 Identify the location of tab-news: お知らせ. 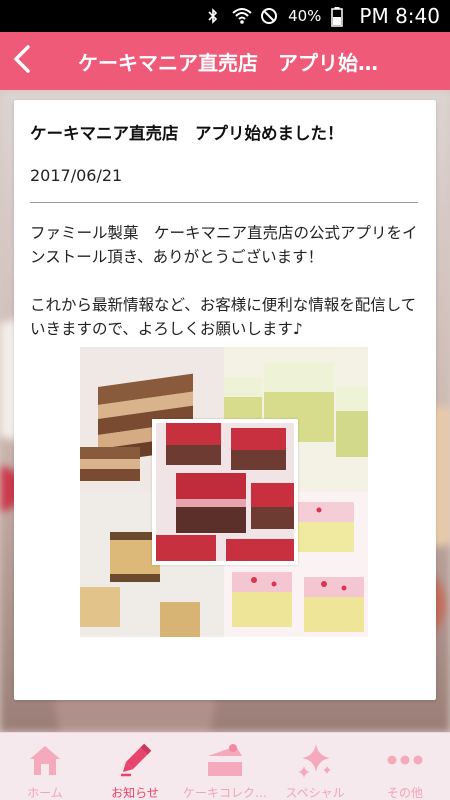
(135, 766).